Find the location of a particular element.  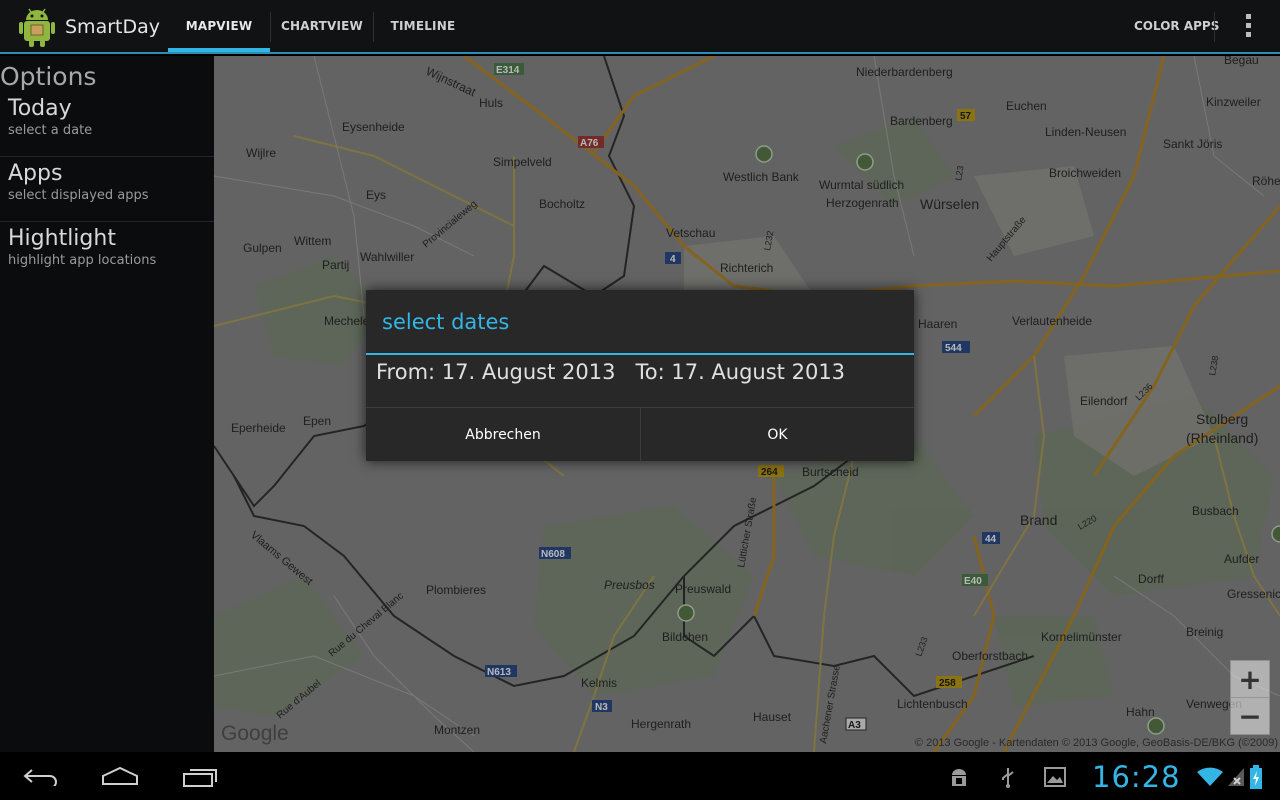

home-icon is located at coordinates (120, 776).